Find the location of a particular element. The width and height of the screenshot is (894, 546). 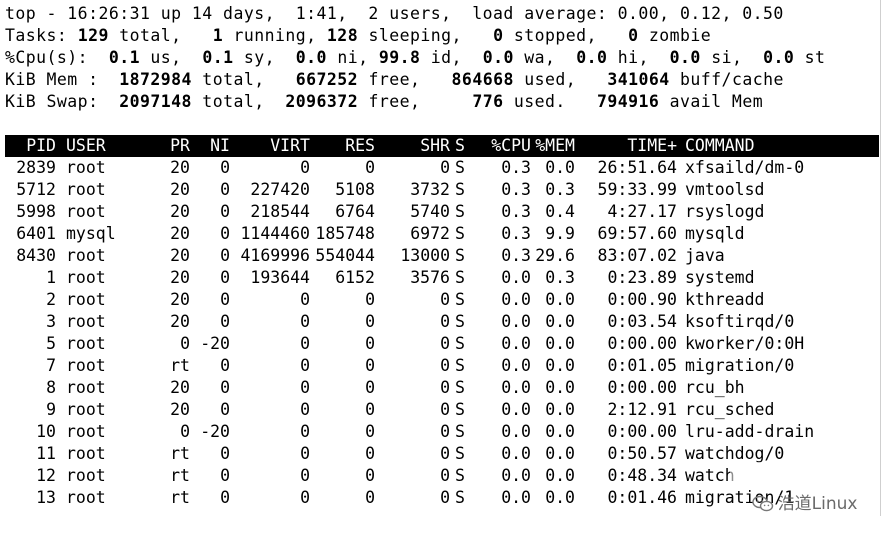

cell-time: 0:03.54 is located at coordinates (642, 321).